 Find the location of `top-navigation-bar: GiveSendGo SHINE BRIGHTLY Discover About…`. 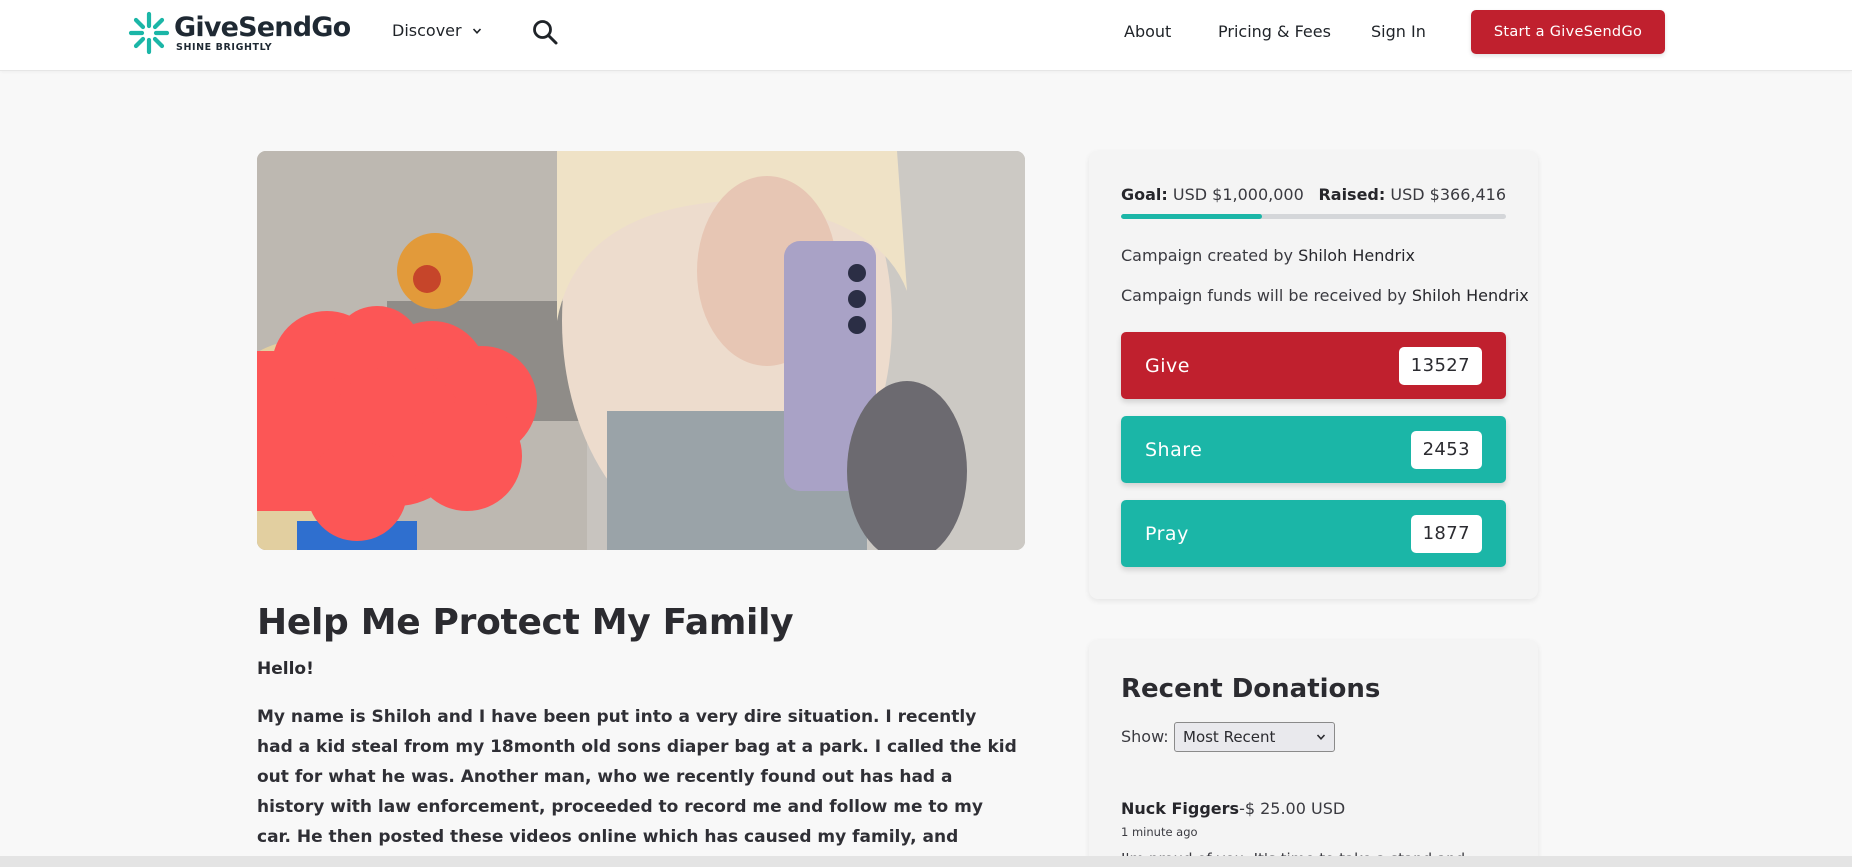

top-navigation-bar: GiveSendGo SHINE BRIGHTLY Discover About… is located at coordinates (926, 35).